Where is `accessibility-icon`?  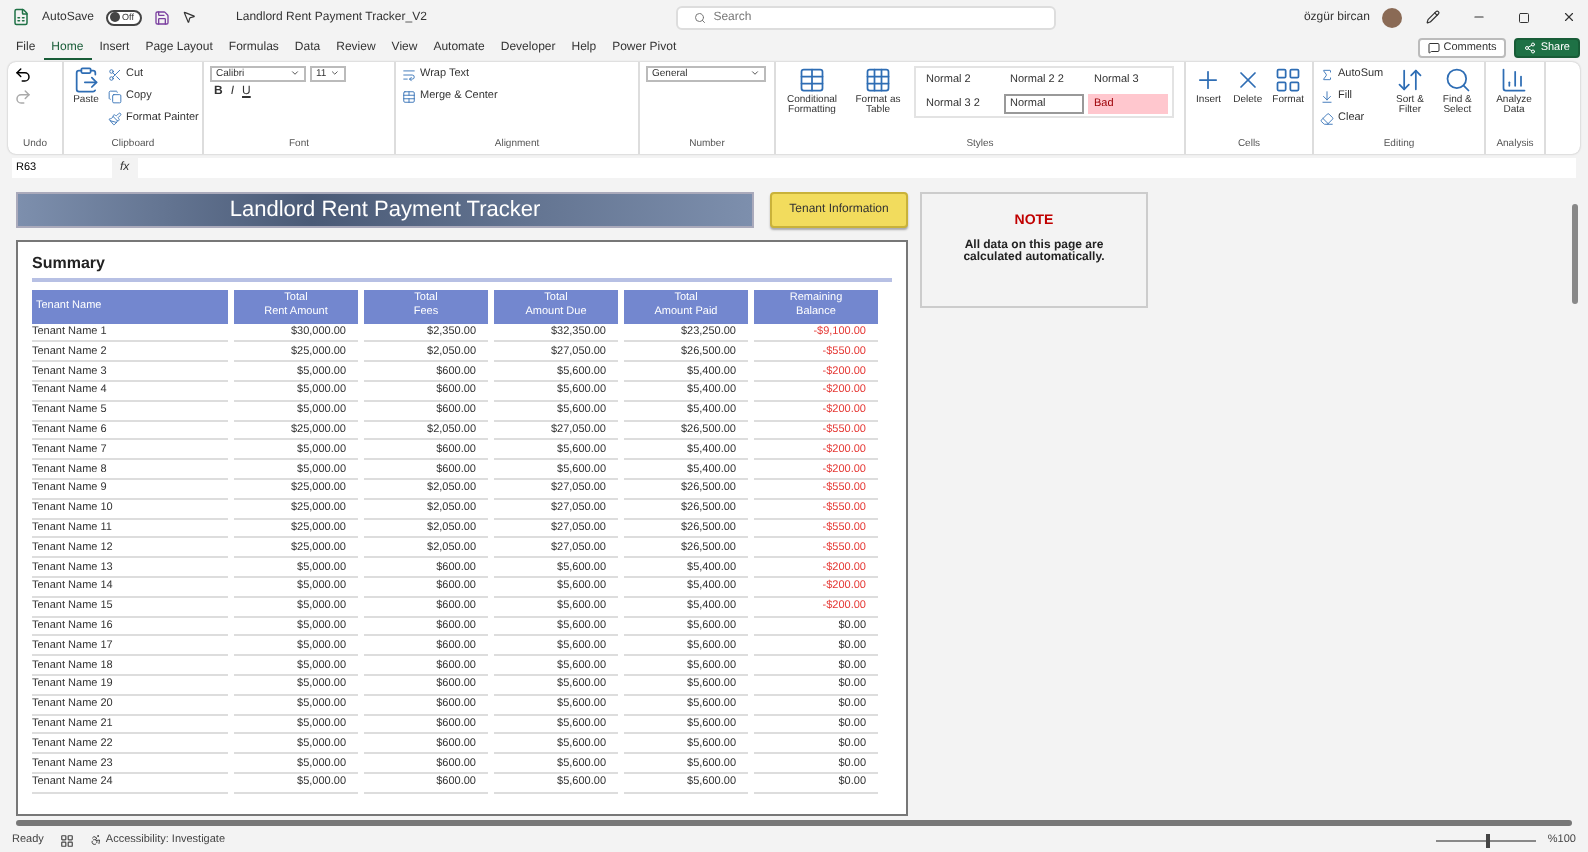
accessibility-icon is located at coordinates (95, 840).